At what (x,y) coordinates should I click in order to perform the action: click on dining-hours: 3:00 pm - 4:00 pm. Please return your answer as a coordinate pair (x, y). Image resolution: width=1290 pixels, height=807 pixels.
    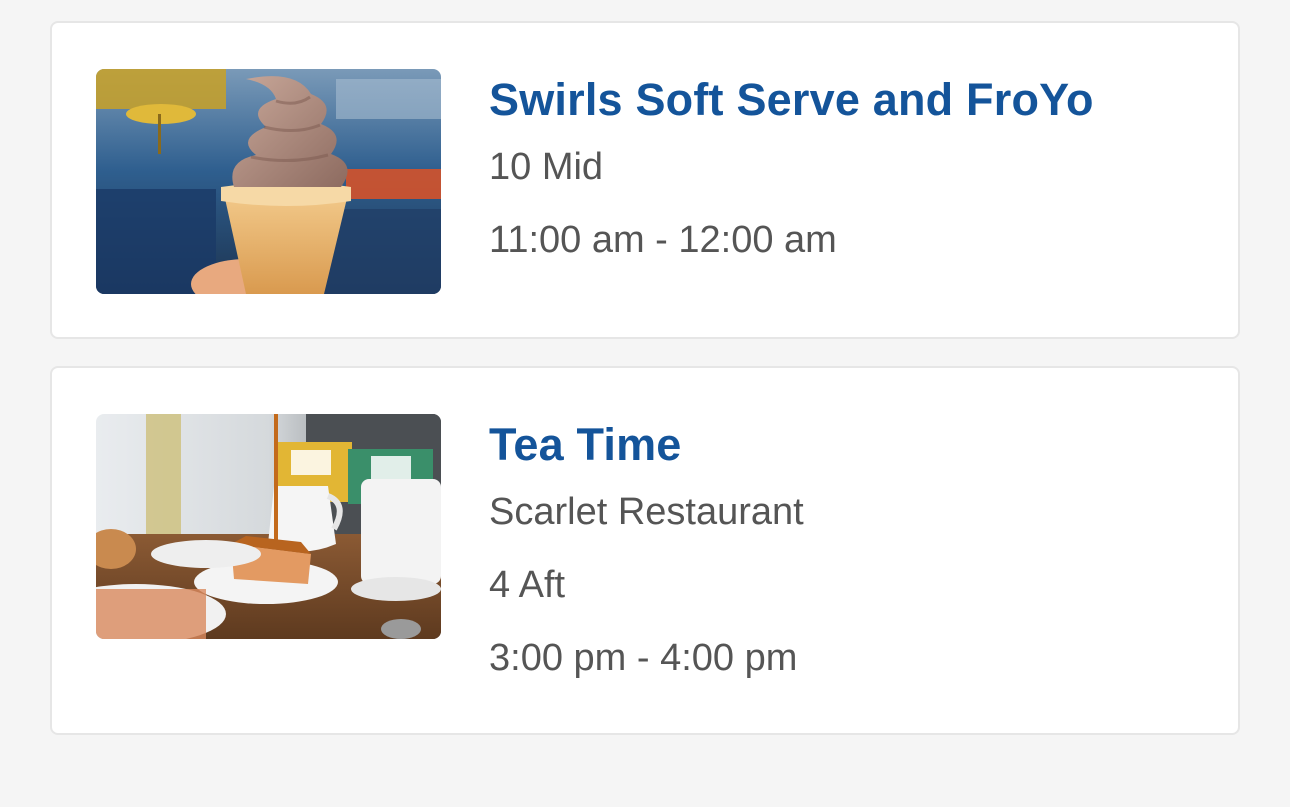
    Looking at the image, I should click on (643, 658).